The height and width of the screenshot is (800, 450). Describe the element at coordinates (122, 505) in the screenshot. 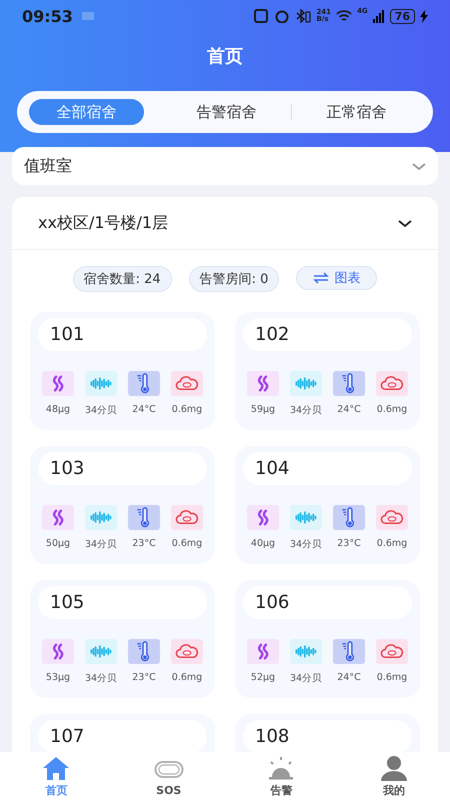

I see `room-card: 103 50μg 34分贝 23°C 0.6mg` at that location.